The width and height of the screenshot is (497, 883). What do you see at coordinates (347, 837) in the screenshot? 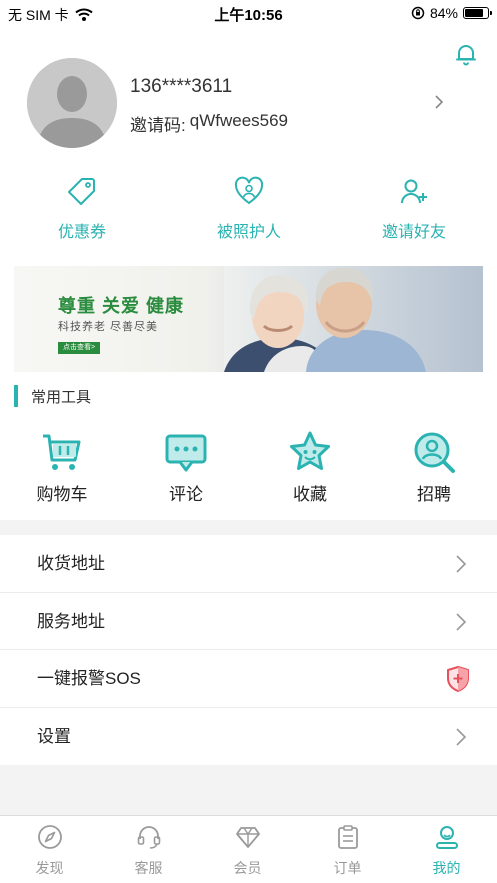
I see `clipboard-icon` at bounding box center [347, 837].